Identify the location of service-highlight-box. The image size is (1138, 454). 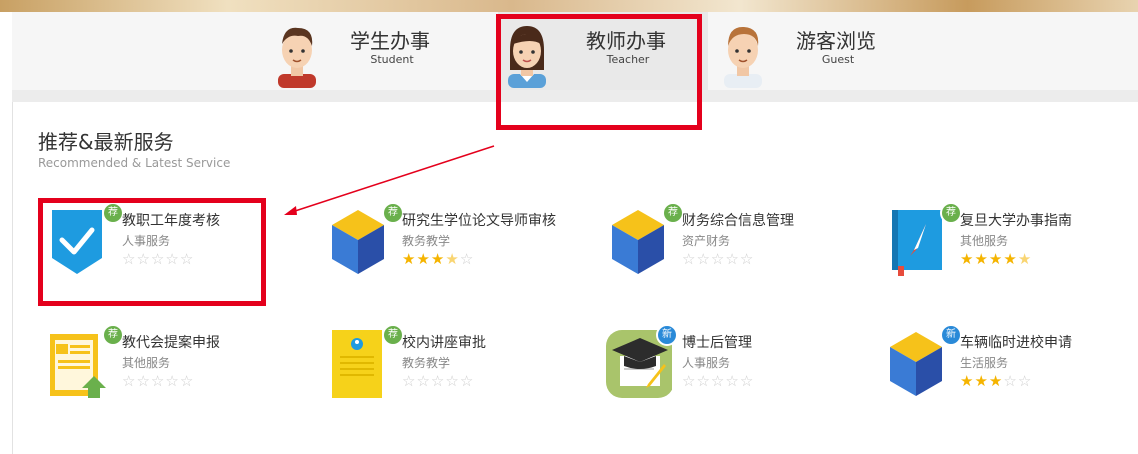
(152, 252).